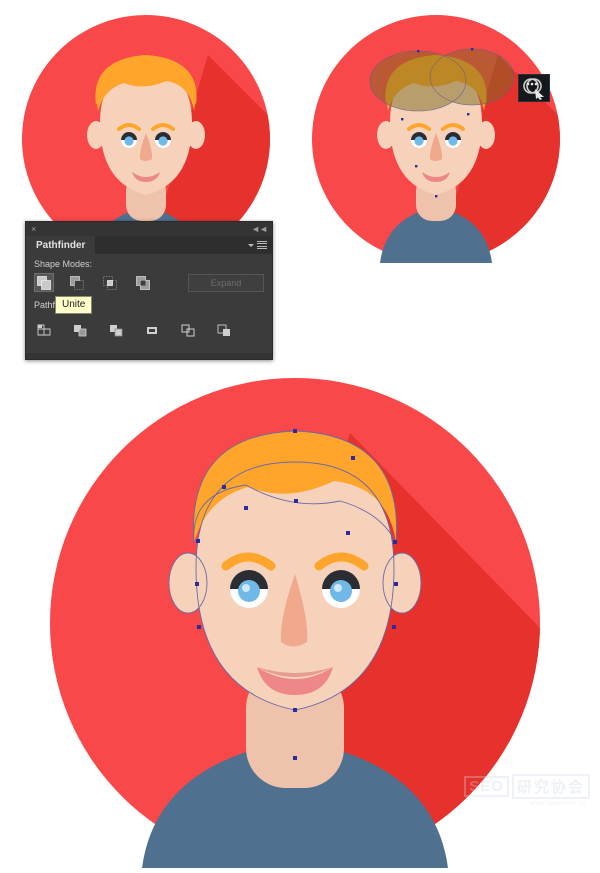 This screenshot has width=600, height=873. Describe the element at coordinates (486, 786) in the screenshot. I see `watermark-seo: SEO` at that location.